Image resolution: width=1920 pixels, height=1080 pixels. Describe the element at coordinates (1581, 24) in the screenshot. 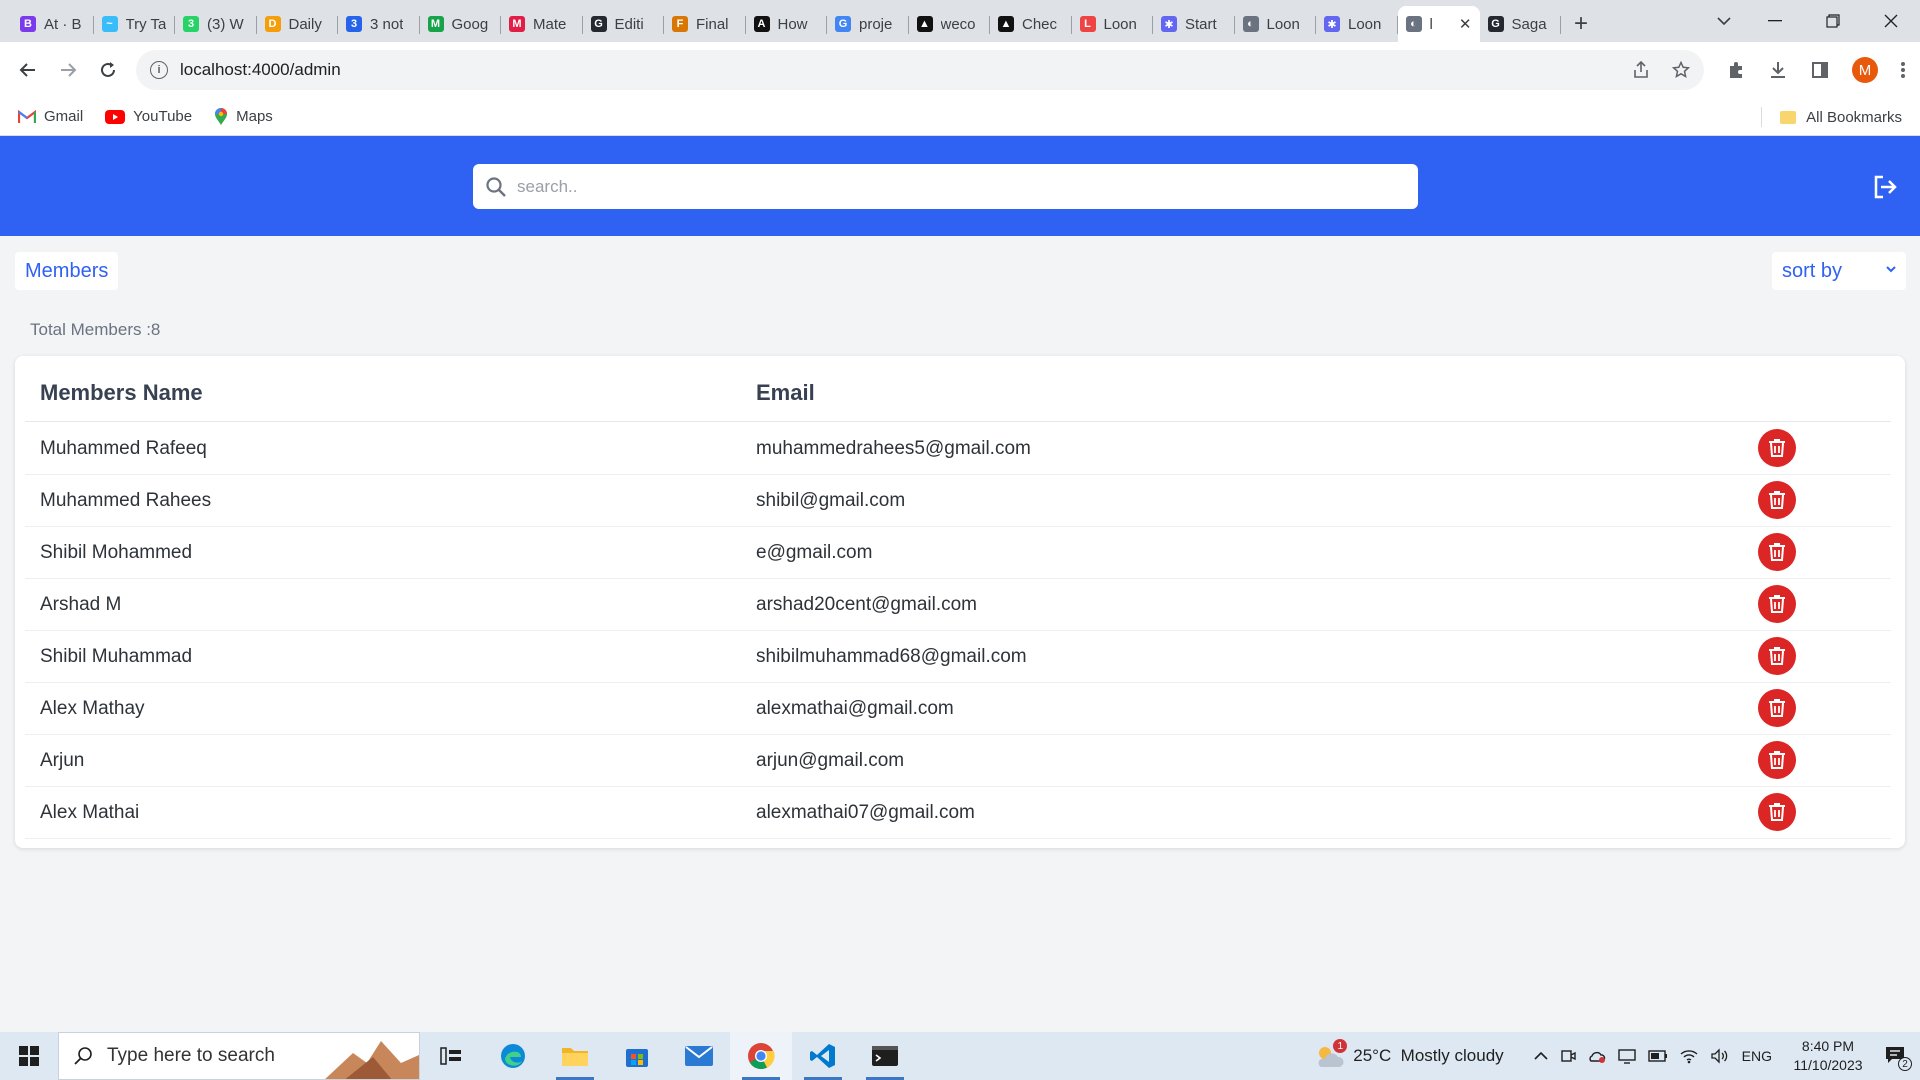

I see `new-tab-button: +` at that location.